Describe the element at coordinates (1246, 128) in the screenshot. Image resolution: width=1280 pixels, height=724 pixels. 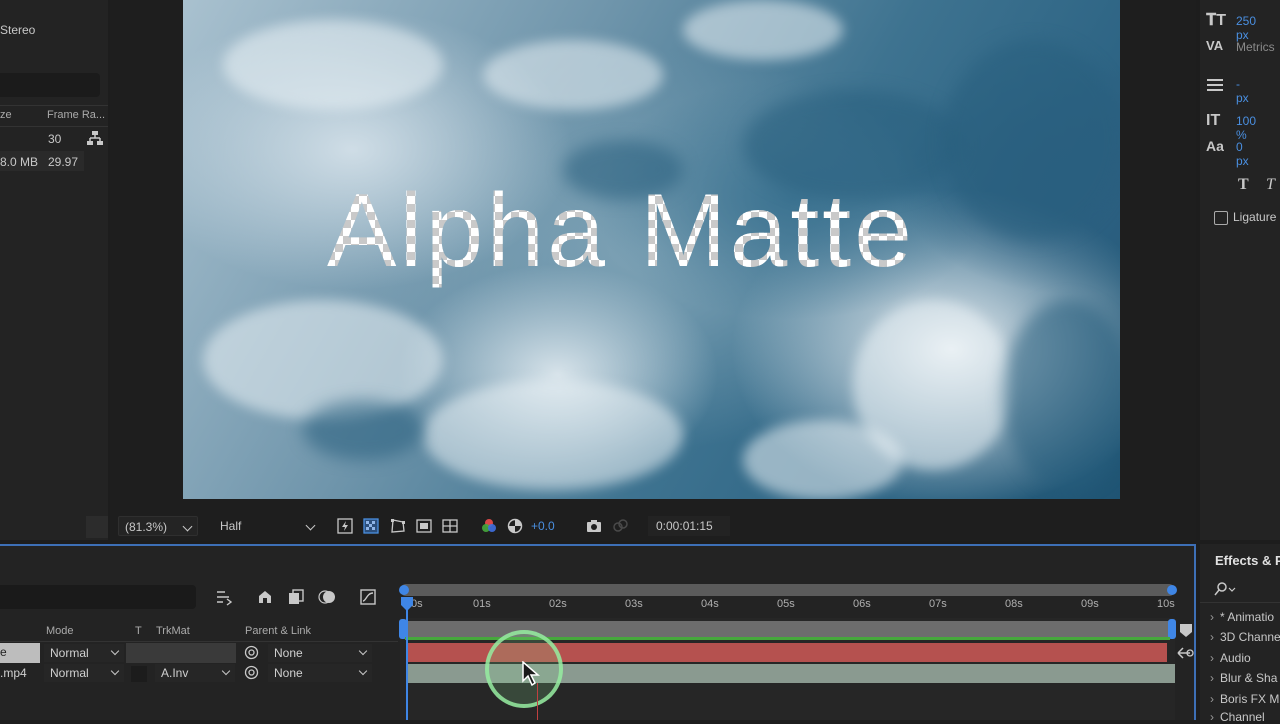
I see `vertical-scale-value: 100 %` at that location.